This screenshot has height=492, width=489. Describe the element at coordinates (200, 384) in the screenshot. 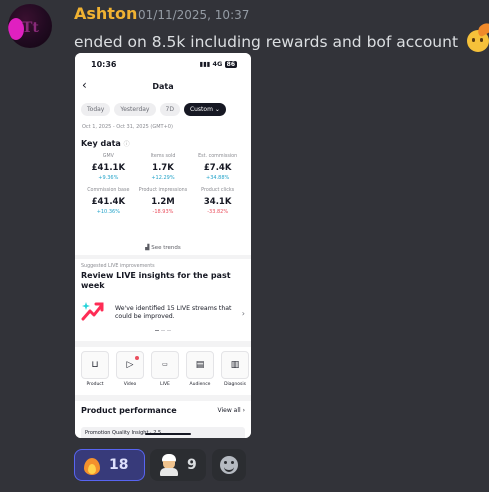

I see `tool-label: Audience` at that location.